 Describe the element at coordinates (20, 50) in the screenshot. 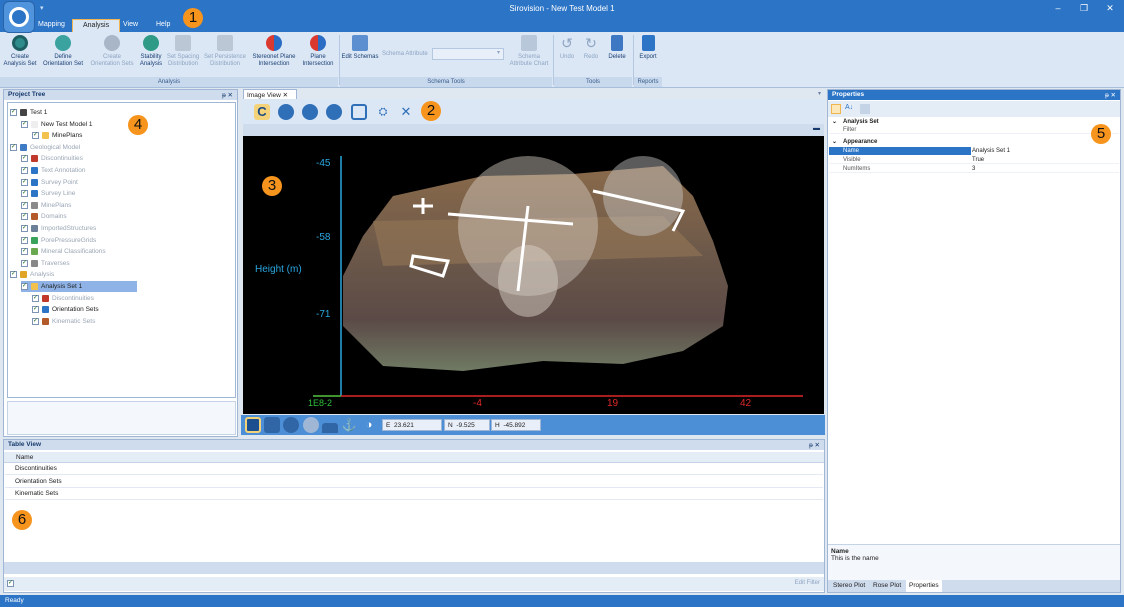

I see `create-analysis-set-button: Create Analysis Set` at that location.